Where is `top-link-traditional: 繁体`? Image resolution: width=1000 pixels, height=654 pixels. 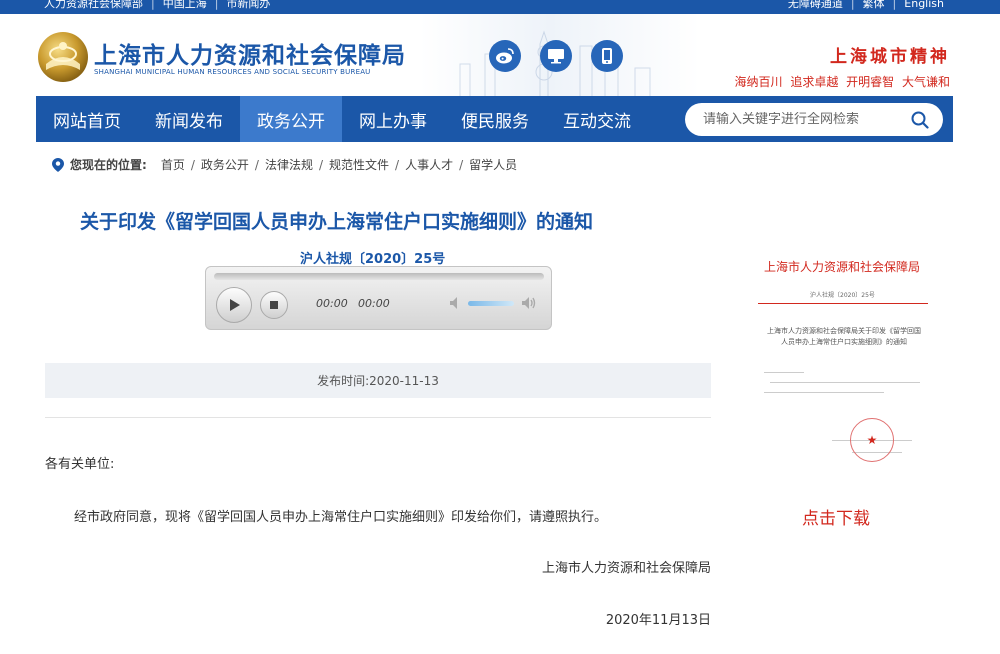 top-link-traditional: 繁体 is located at coordinates (874, 5).